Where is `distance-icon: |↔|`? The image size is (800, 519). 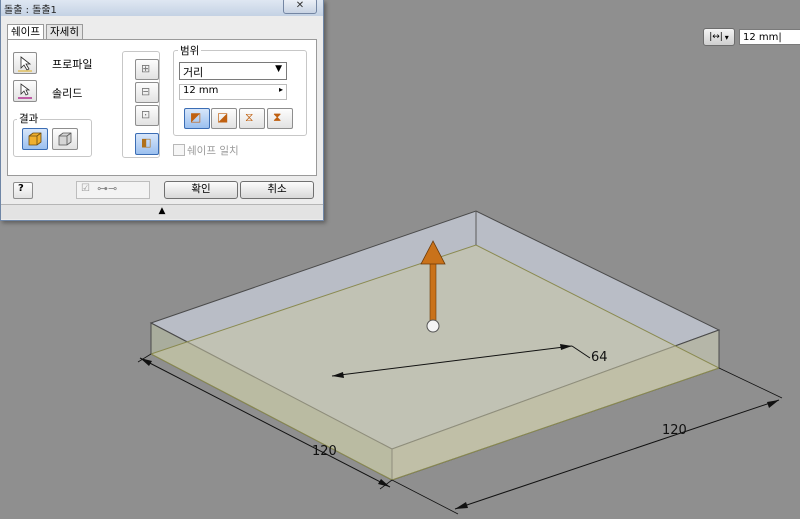 distance-icon: |↔| is located at coordinates (716, 37).